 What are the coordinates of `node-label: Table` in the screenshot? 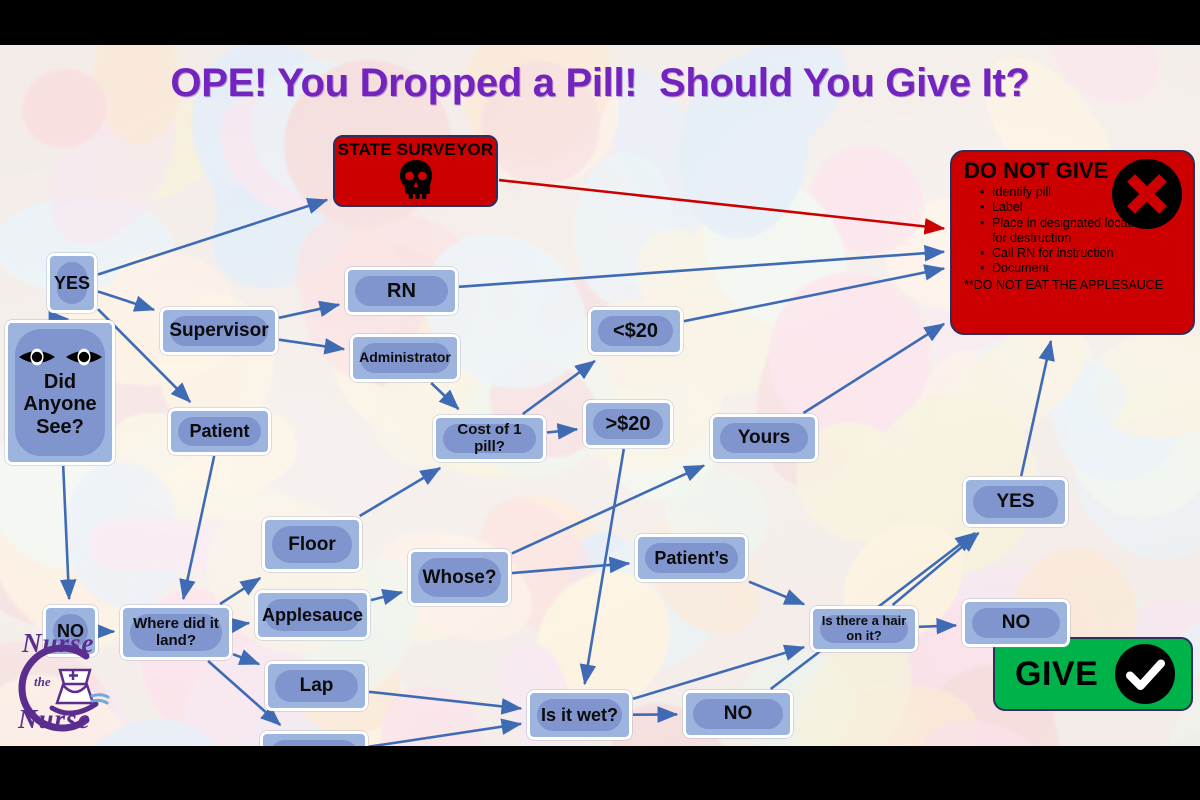 It's located at (314, 745).